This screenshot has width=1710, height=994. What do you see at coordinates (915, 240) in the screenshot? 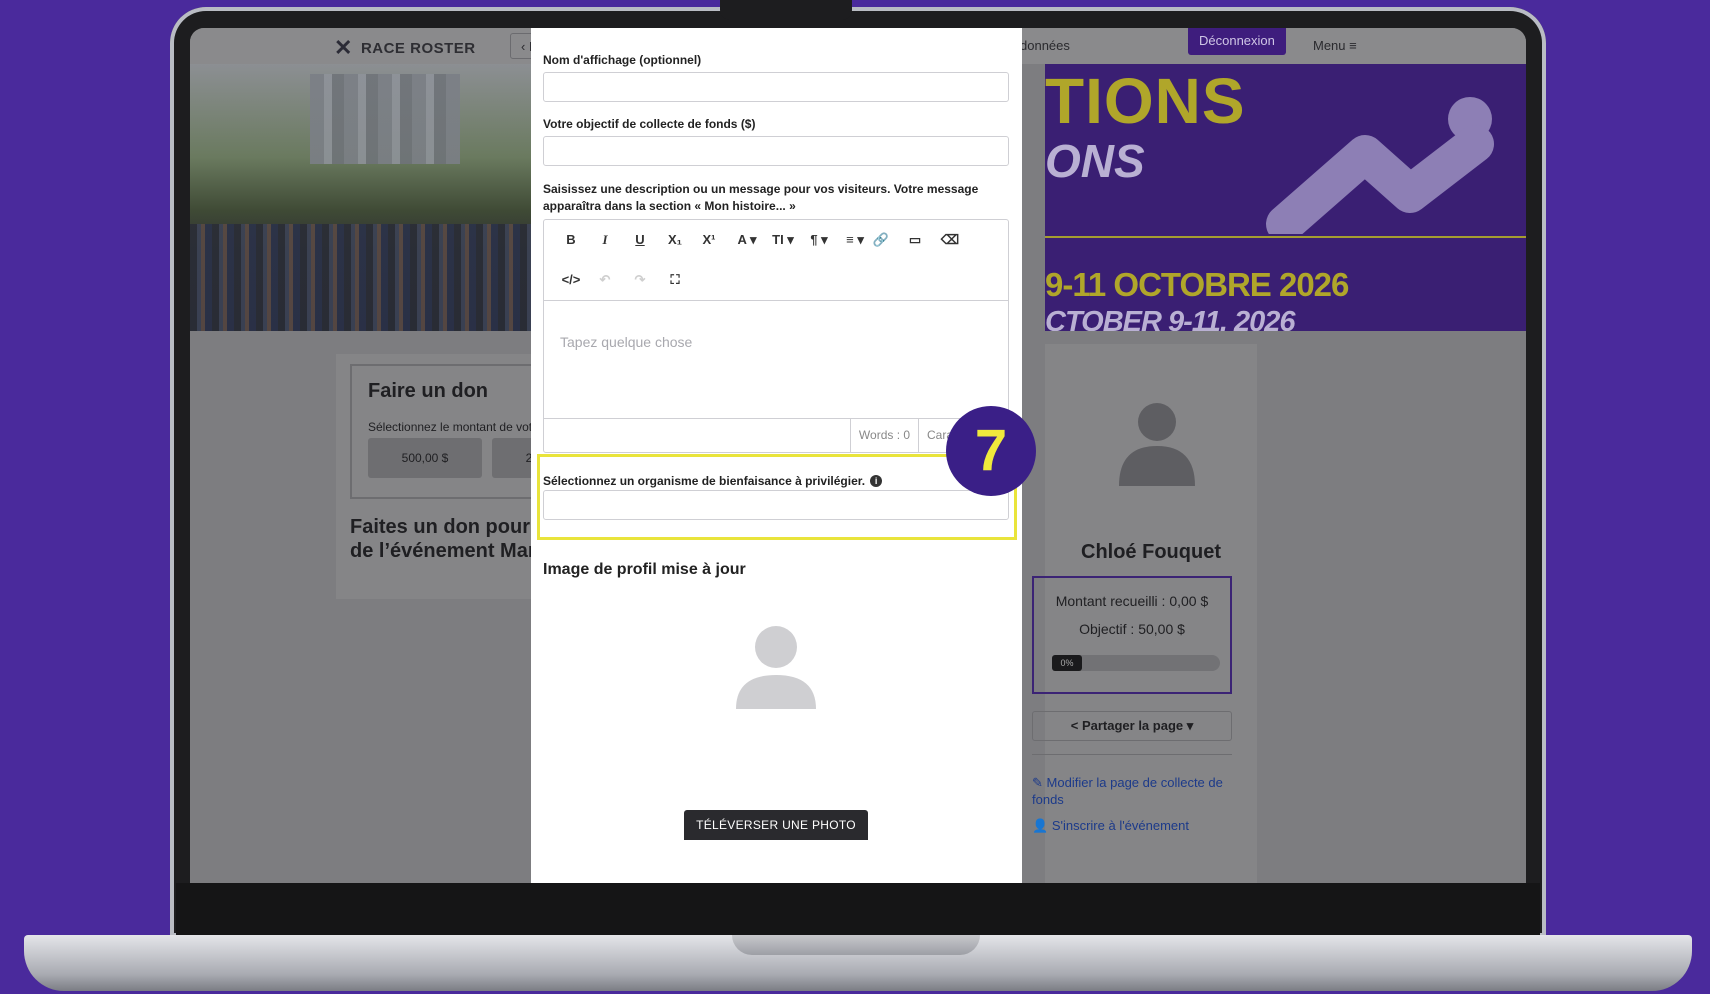
I see `image-icon: ▭` at bounding box center [915, 240].